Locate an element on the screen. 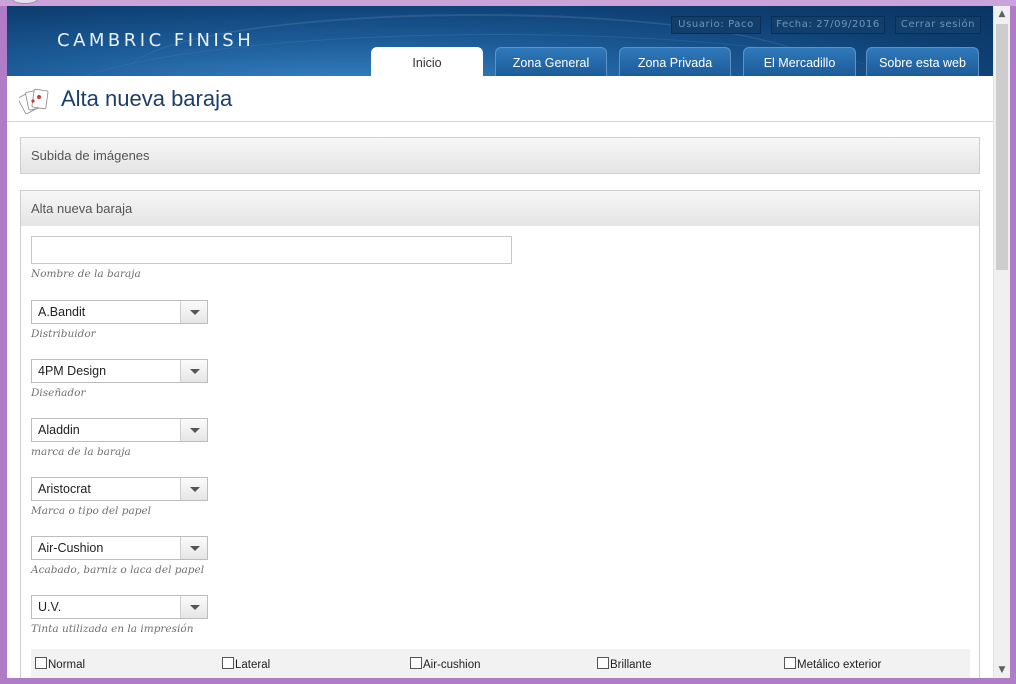 The image size is (1016, 684). site-logo: CAMBRIC FINISH is located at coordinates (155, 40).